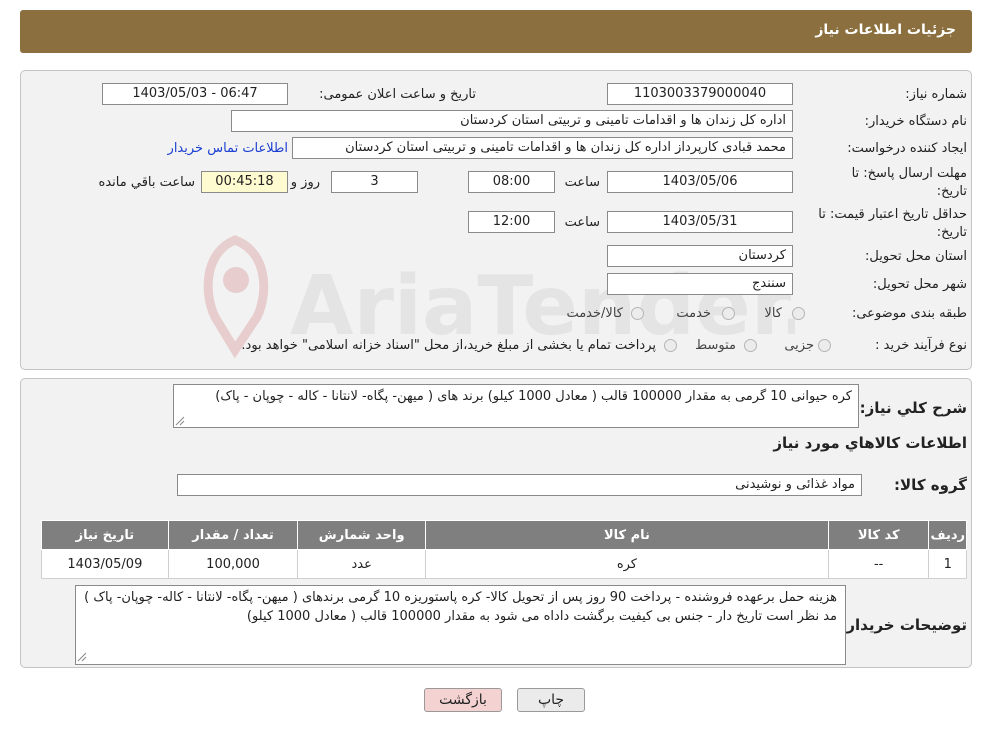 The image size is (985, 733). I want to click on print-button: چاپ, so click(551, 700).